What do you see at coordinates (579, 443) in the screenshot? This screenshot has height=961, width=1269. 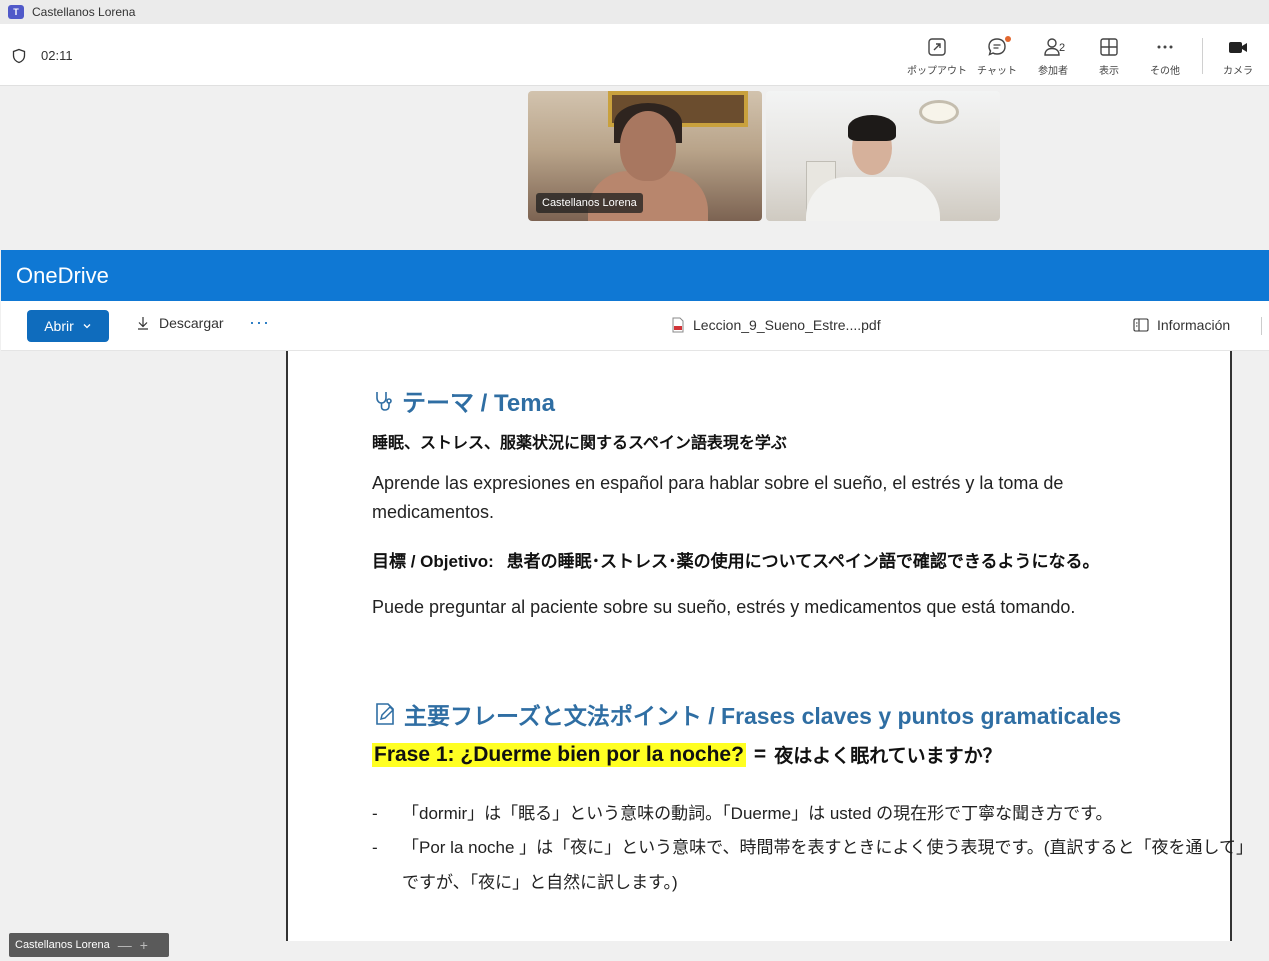 I see `tema-japanese: 睡眠、ストレス、服薬状況に関するスペイン語表現を学ぶ` at bounding box center [579, 443].